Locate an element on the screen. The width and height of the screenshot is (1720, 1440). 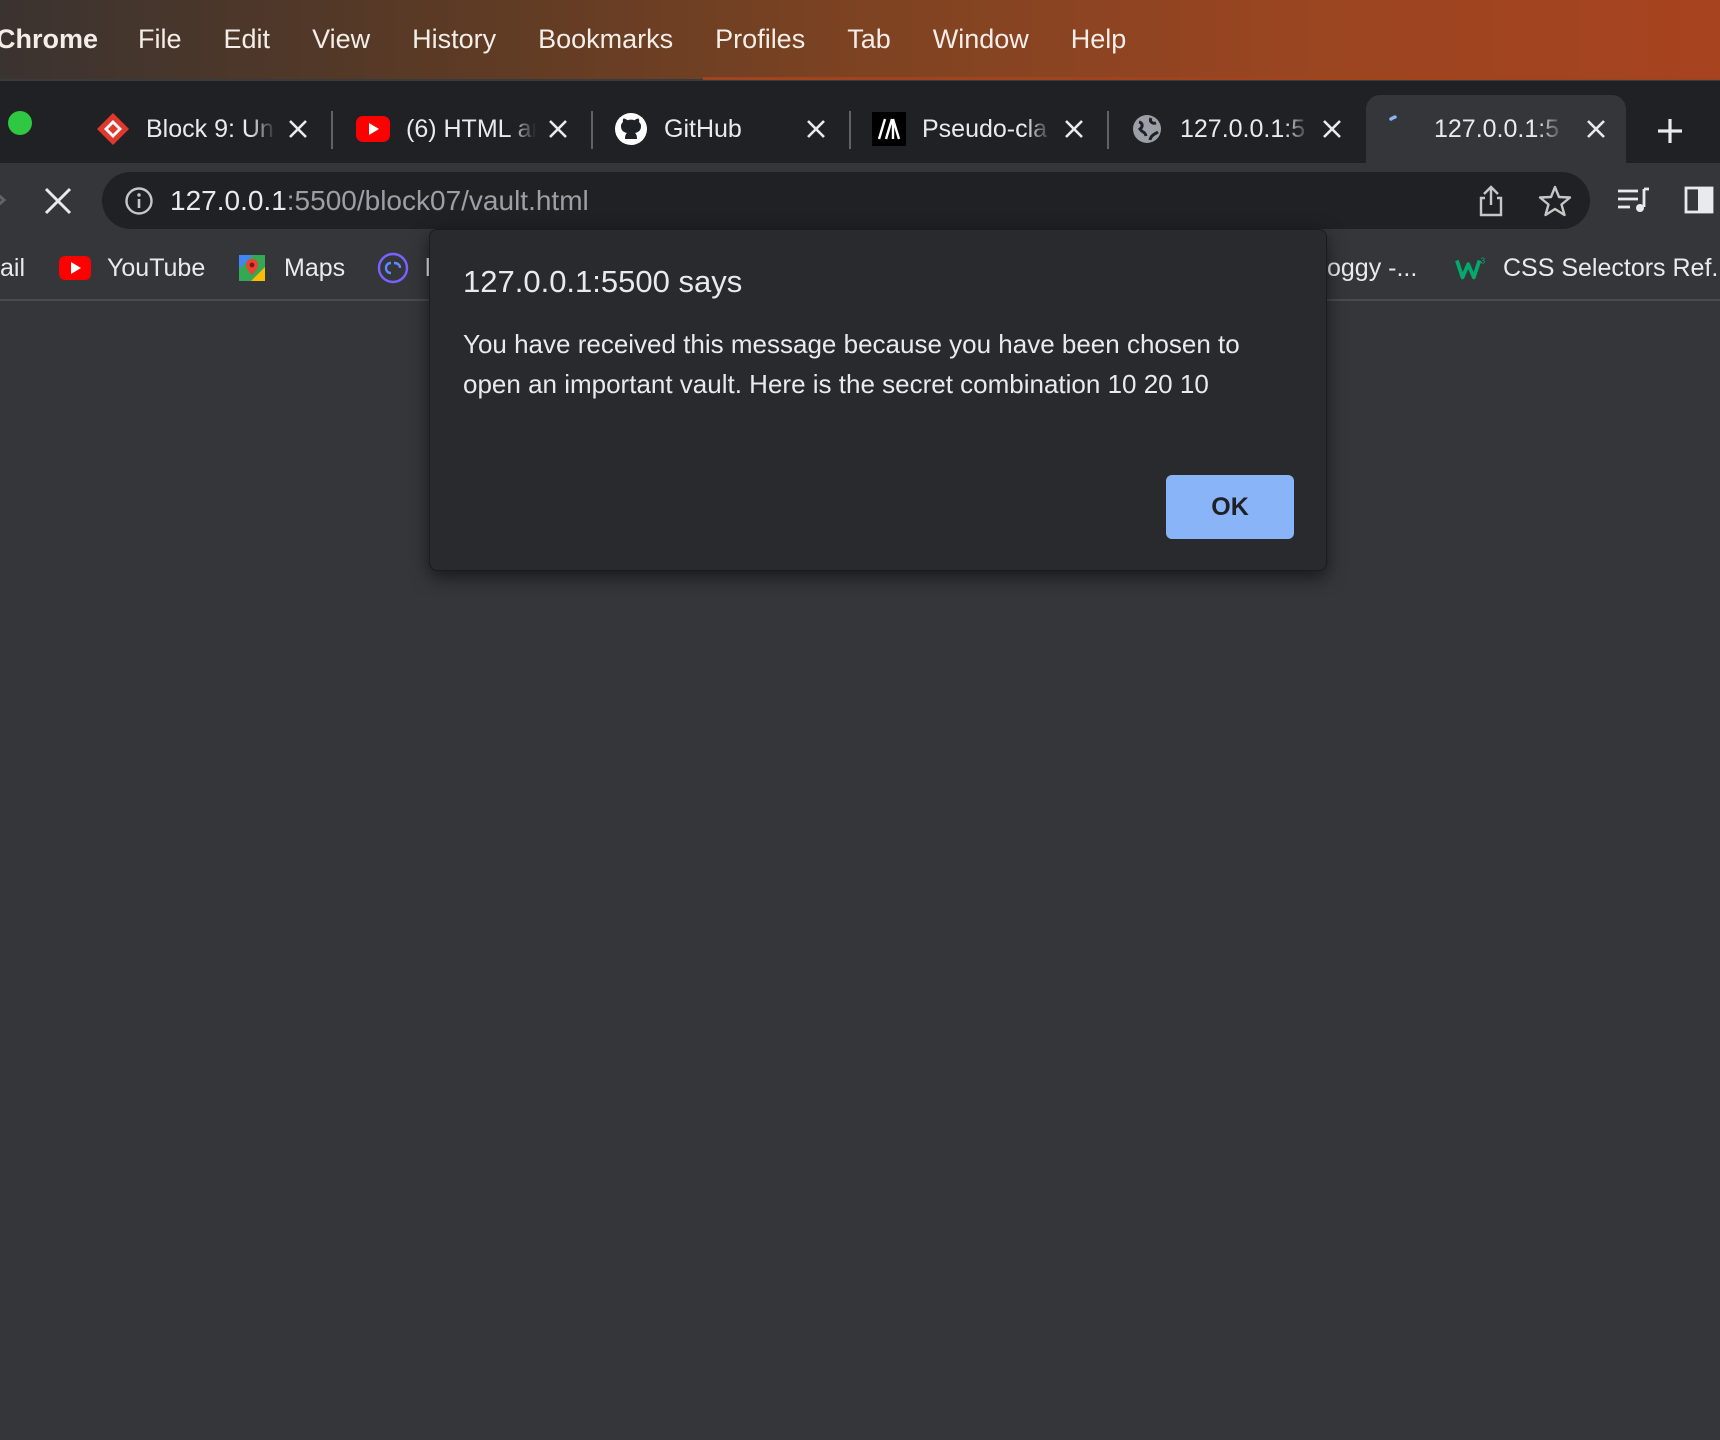
menu-bookmarks: Bookmarks is located at coordinates (605, 39).